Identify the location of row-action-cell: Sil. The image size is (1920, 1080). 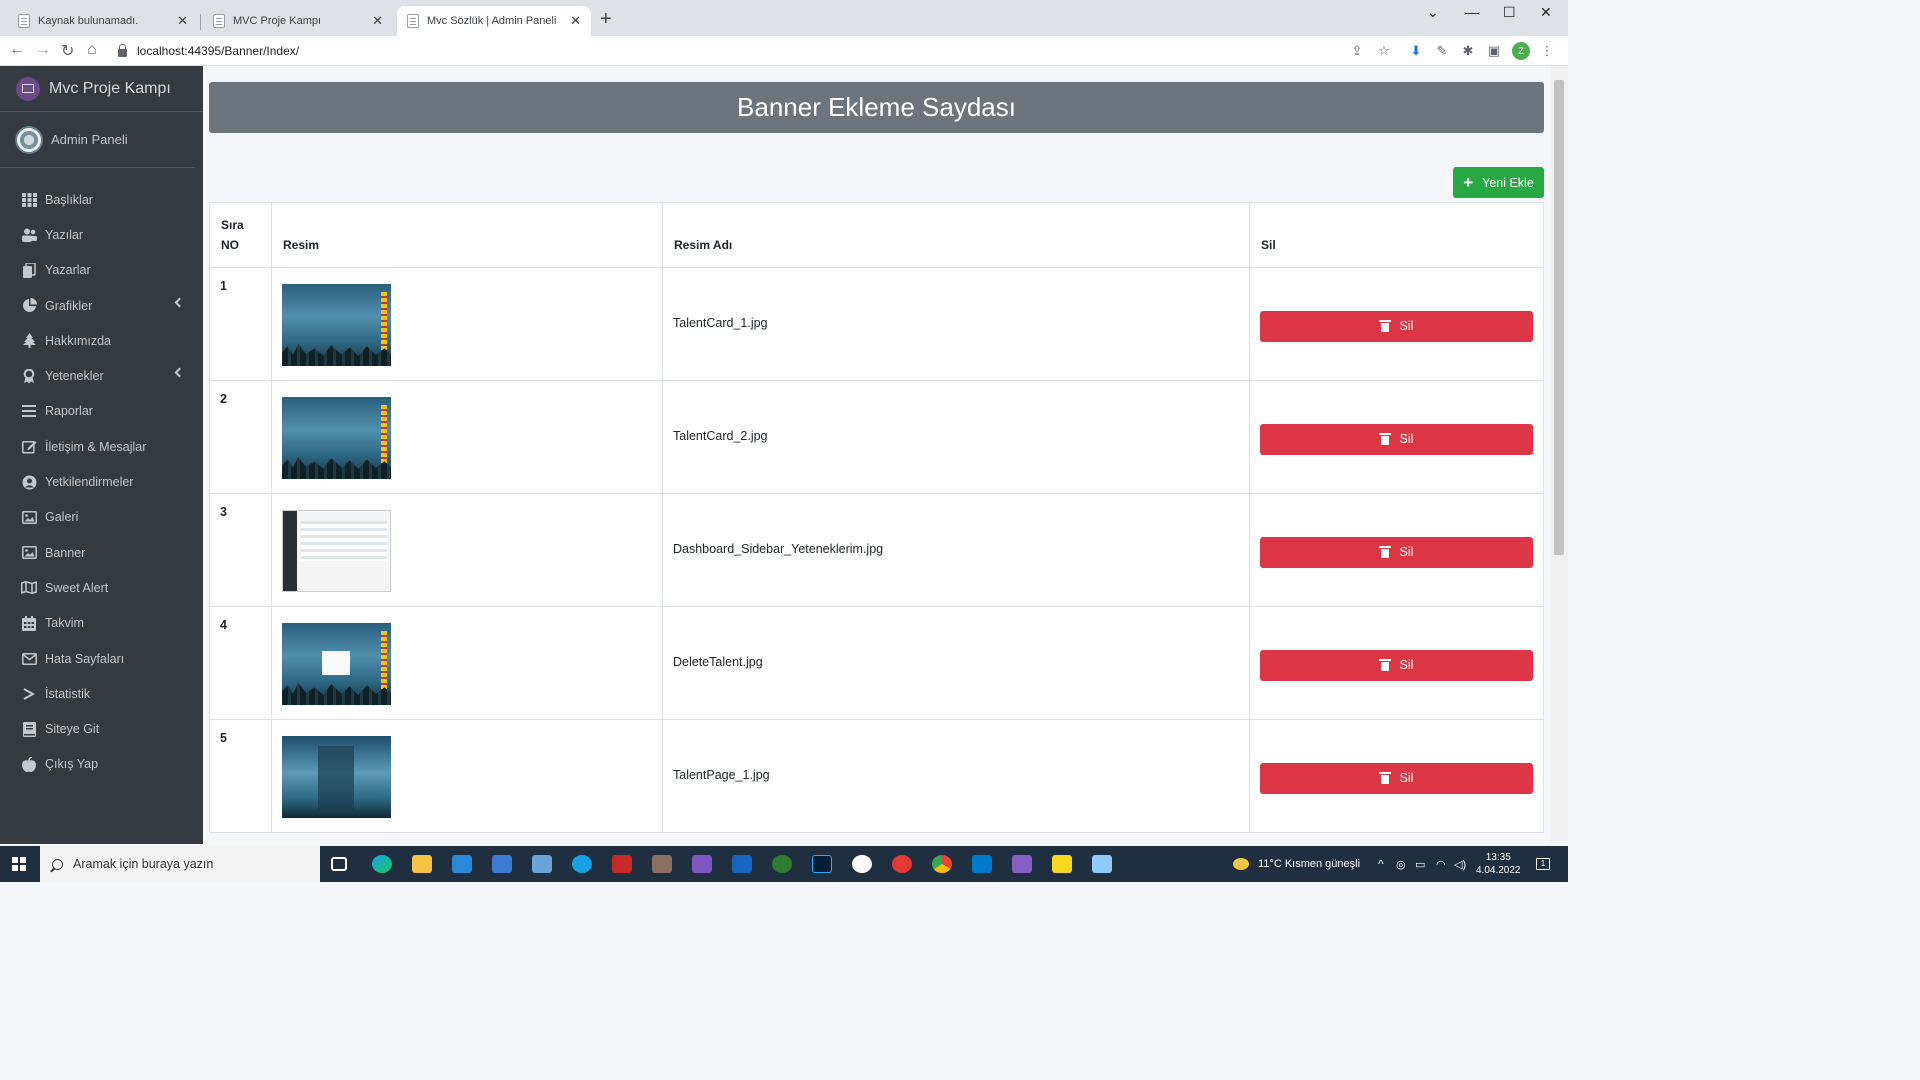
(1396, 324).